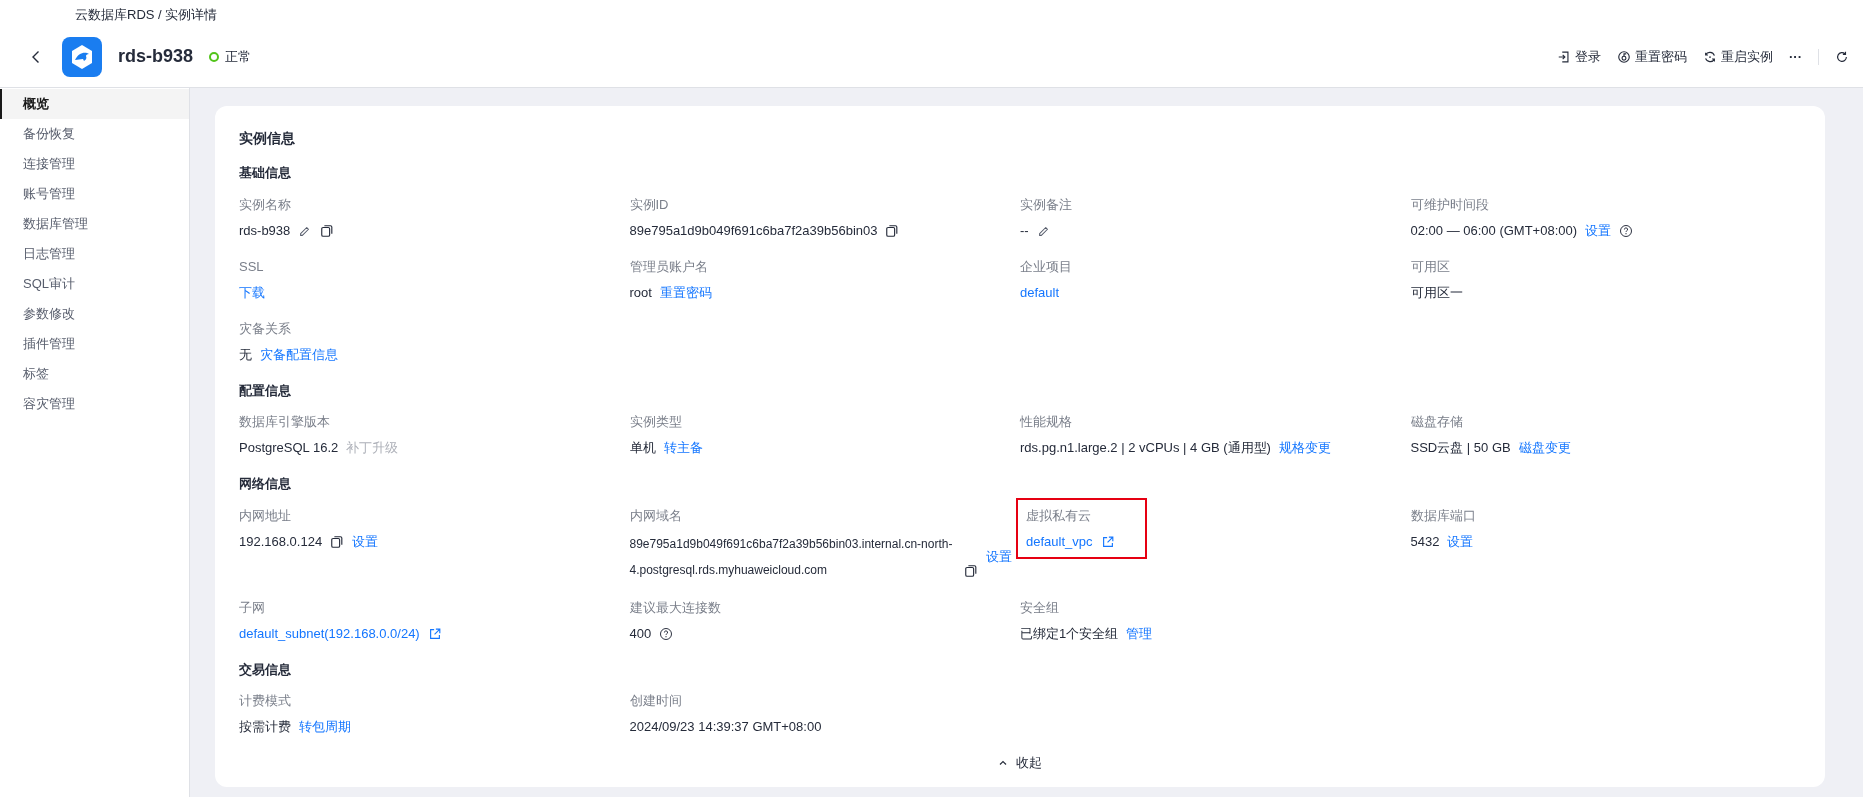 This screenshot has height=807, width=1863. Describe the element at coordinates (325, 727) in the screenshot. I see `link: 转包周期` at that location.